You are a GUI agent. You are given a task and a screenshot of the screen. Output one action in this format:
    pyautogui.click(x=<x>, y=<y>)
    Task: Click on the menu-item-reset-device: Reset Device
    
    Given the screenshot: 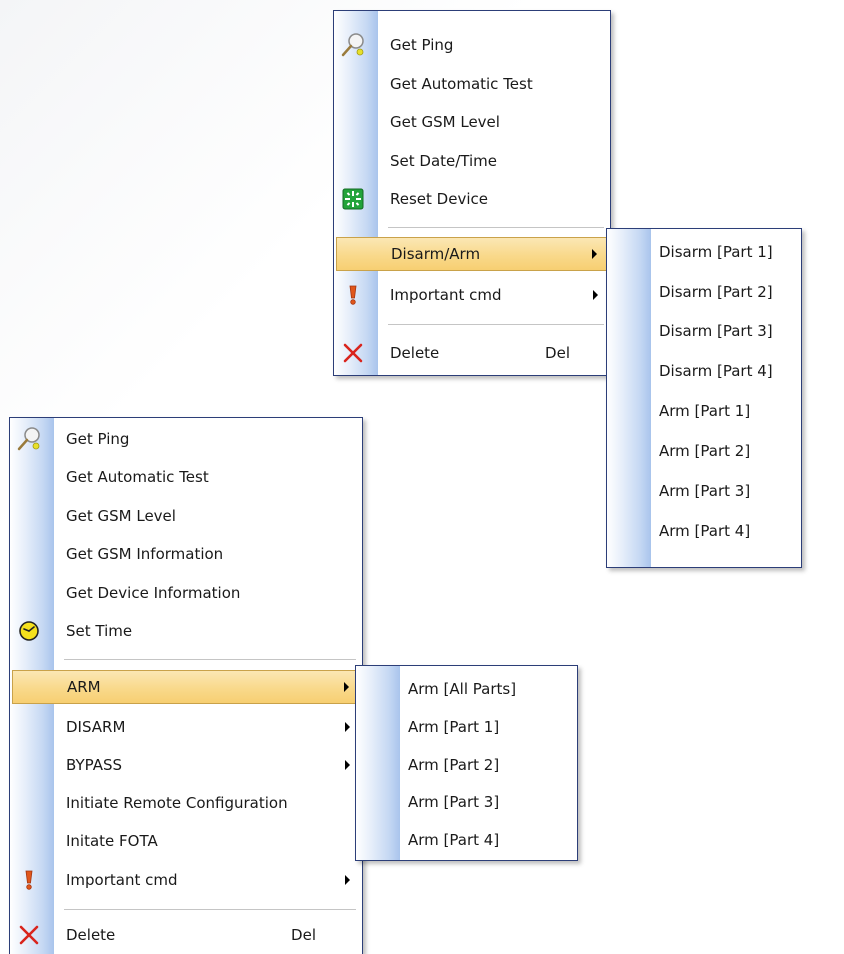 What is the action you would take?
    pyautogui.click(x=472, y=199)
    